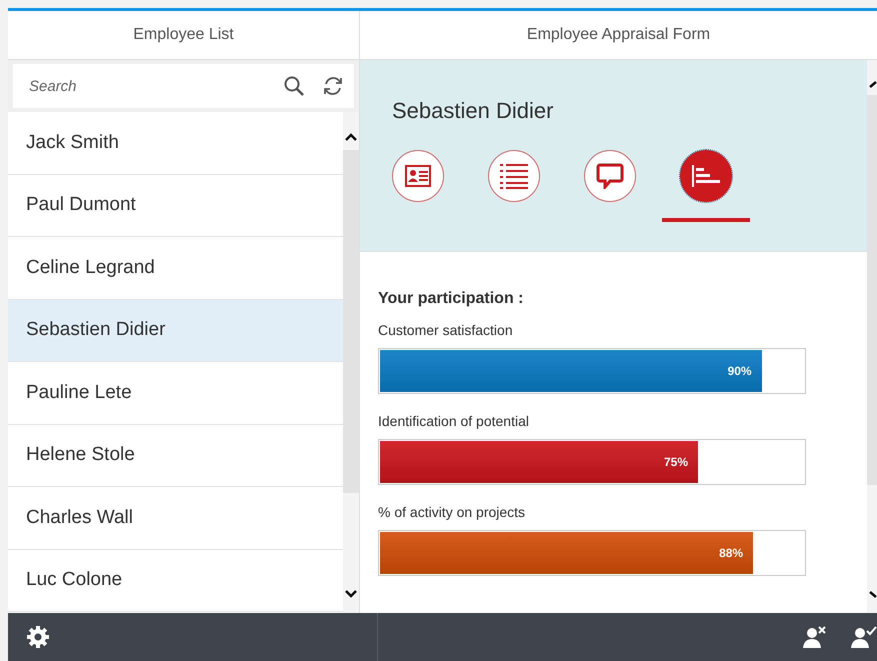  I want to click on search-field: Search, so click(146, 86).